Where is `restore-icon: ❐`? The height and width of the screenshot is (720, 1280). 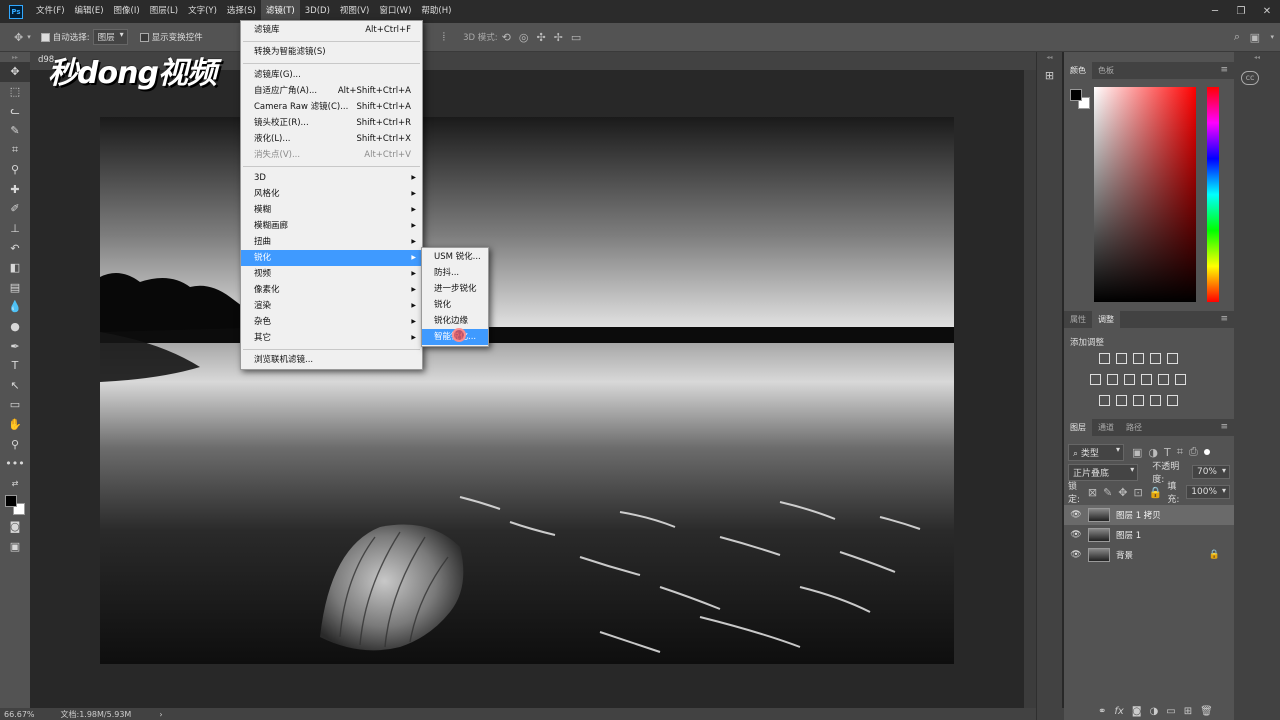
restore-icon: ❐ is located at coordinates (1241, 11).